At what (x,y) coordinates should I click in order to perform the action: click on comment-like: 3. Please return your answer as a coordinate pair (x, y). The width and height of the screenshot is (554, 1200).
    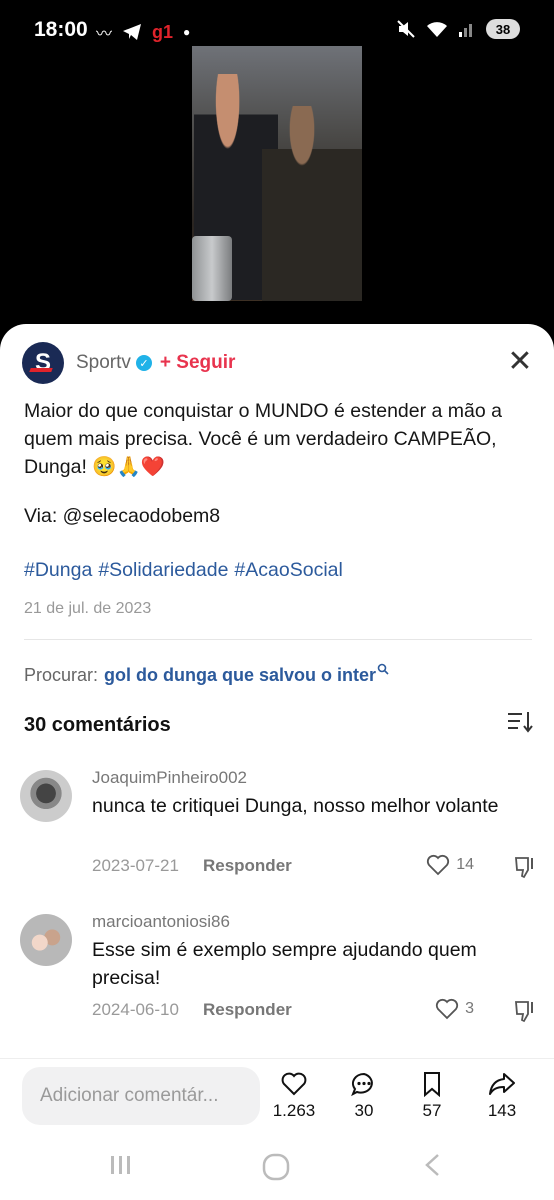
    Looking at the image, I should click on (454, 1009).